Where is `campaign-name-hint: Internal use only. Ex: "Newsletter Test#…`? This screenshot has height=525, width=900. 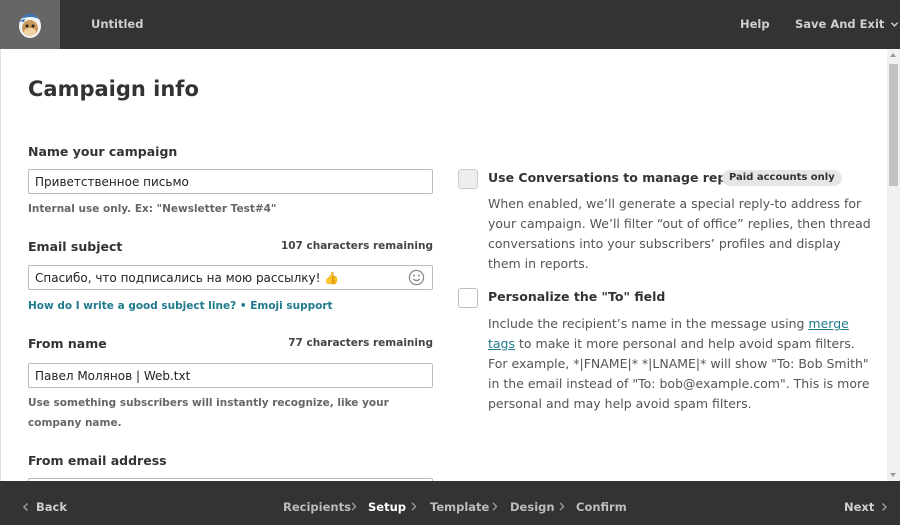 campaign-name-hint: Internal use only. Ex: "Newsletter Test#… is located at coordinates (152, 209).